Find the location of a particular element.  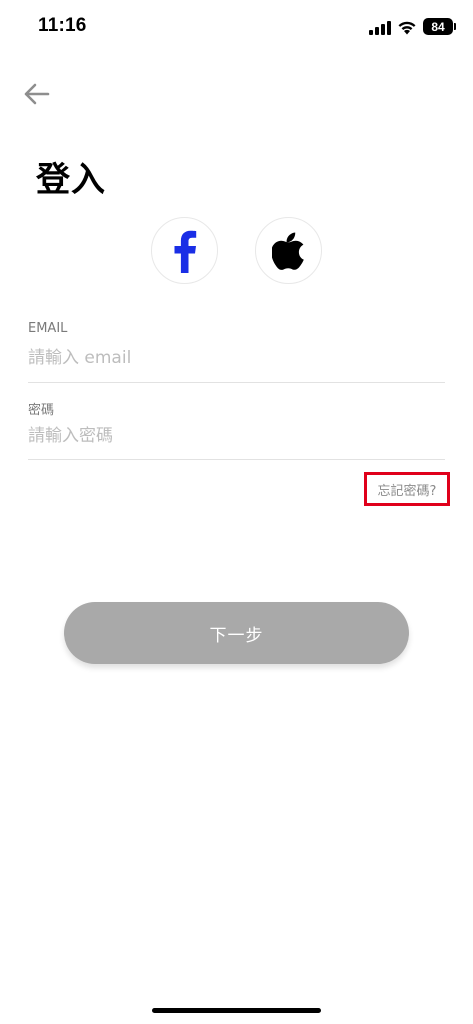

home-indicator is located at coordinates (236, 1010).